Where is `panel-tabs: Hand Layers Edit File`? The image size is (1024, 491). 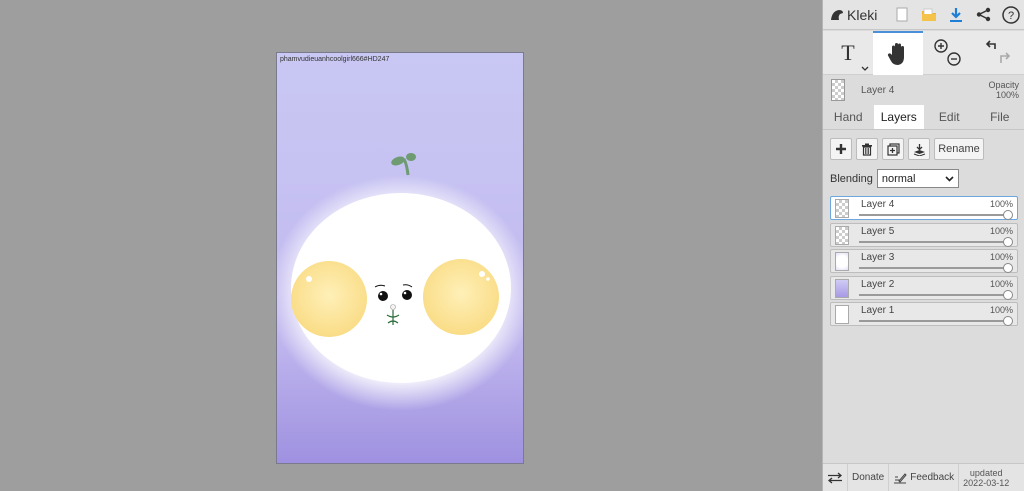 panel-tabs: Hand Layers Edit File is located at coordinates (923, 117).